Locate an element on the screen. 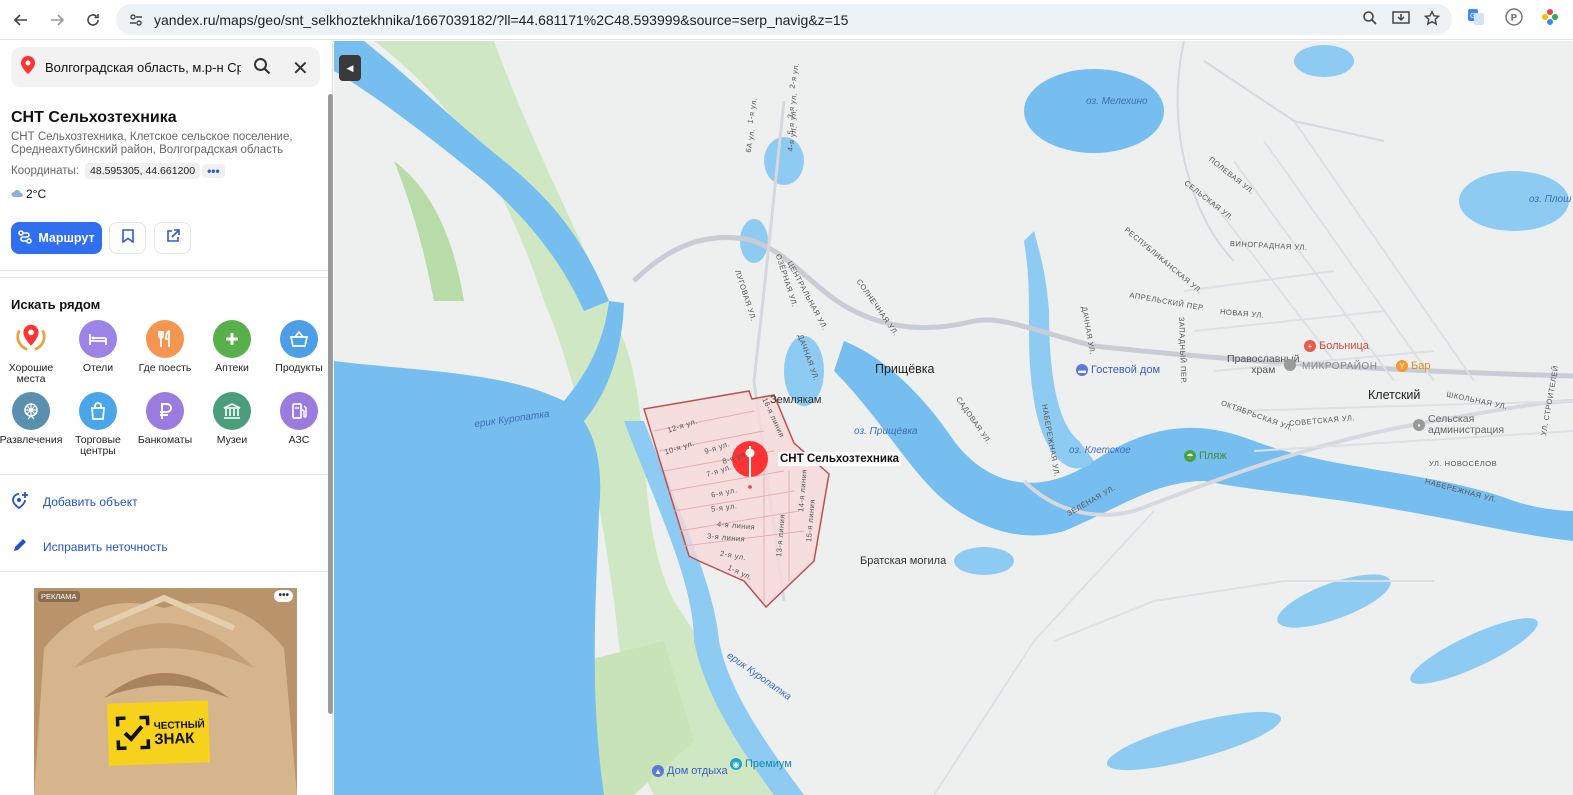 The width and height of the screenshot is (1573, 795). poi-rest-house: ▲ Дом отдыха is located at coordinates (690, 771).